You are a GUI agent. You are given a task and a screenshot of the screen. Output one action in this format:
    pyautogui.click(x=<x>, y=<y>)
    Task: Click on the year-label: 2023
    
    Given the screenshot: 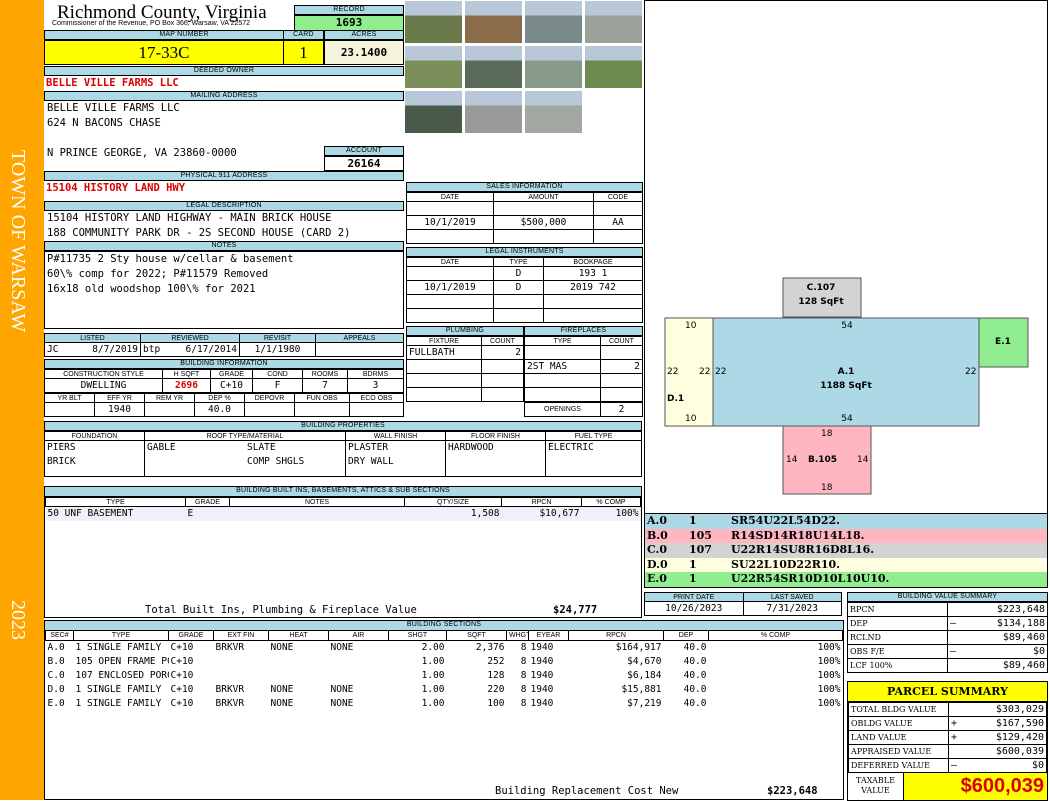 What is the action you would take?
    pyautogui.click(x=18, y=620)
    